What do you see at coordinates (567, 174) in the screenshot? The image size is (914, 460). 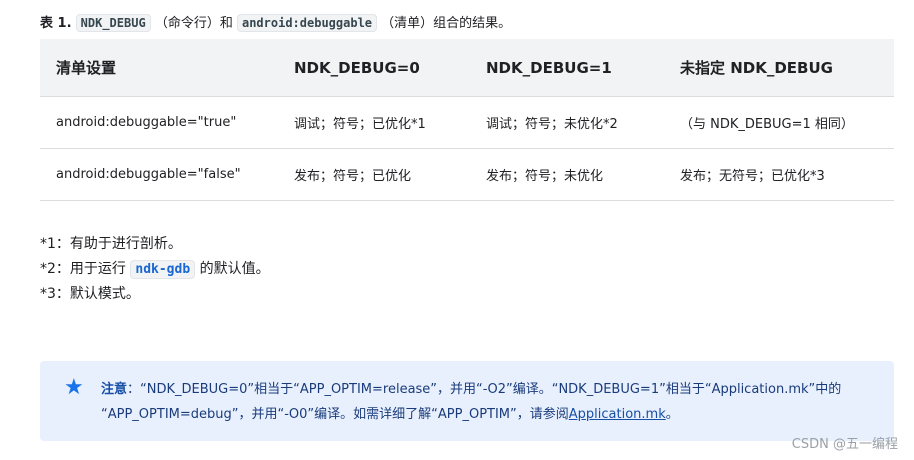 I see `table-cell: 发布；符号；未优化` at bounding box center [567, 174].